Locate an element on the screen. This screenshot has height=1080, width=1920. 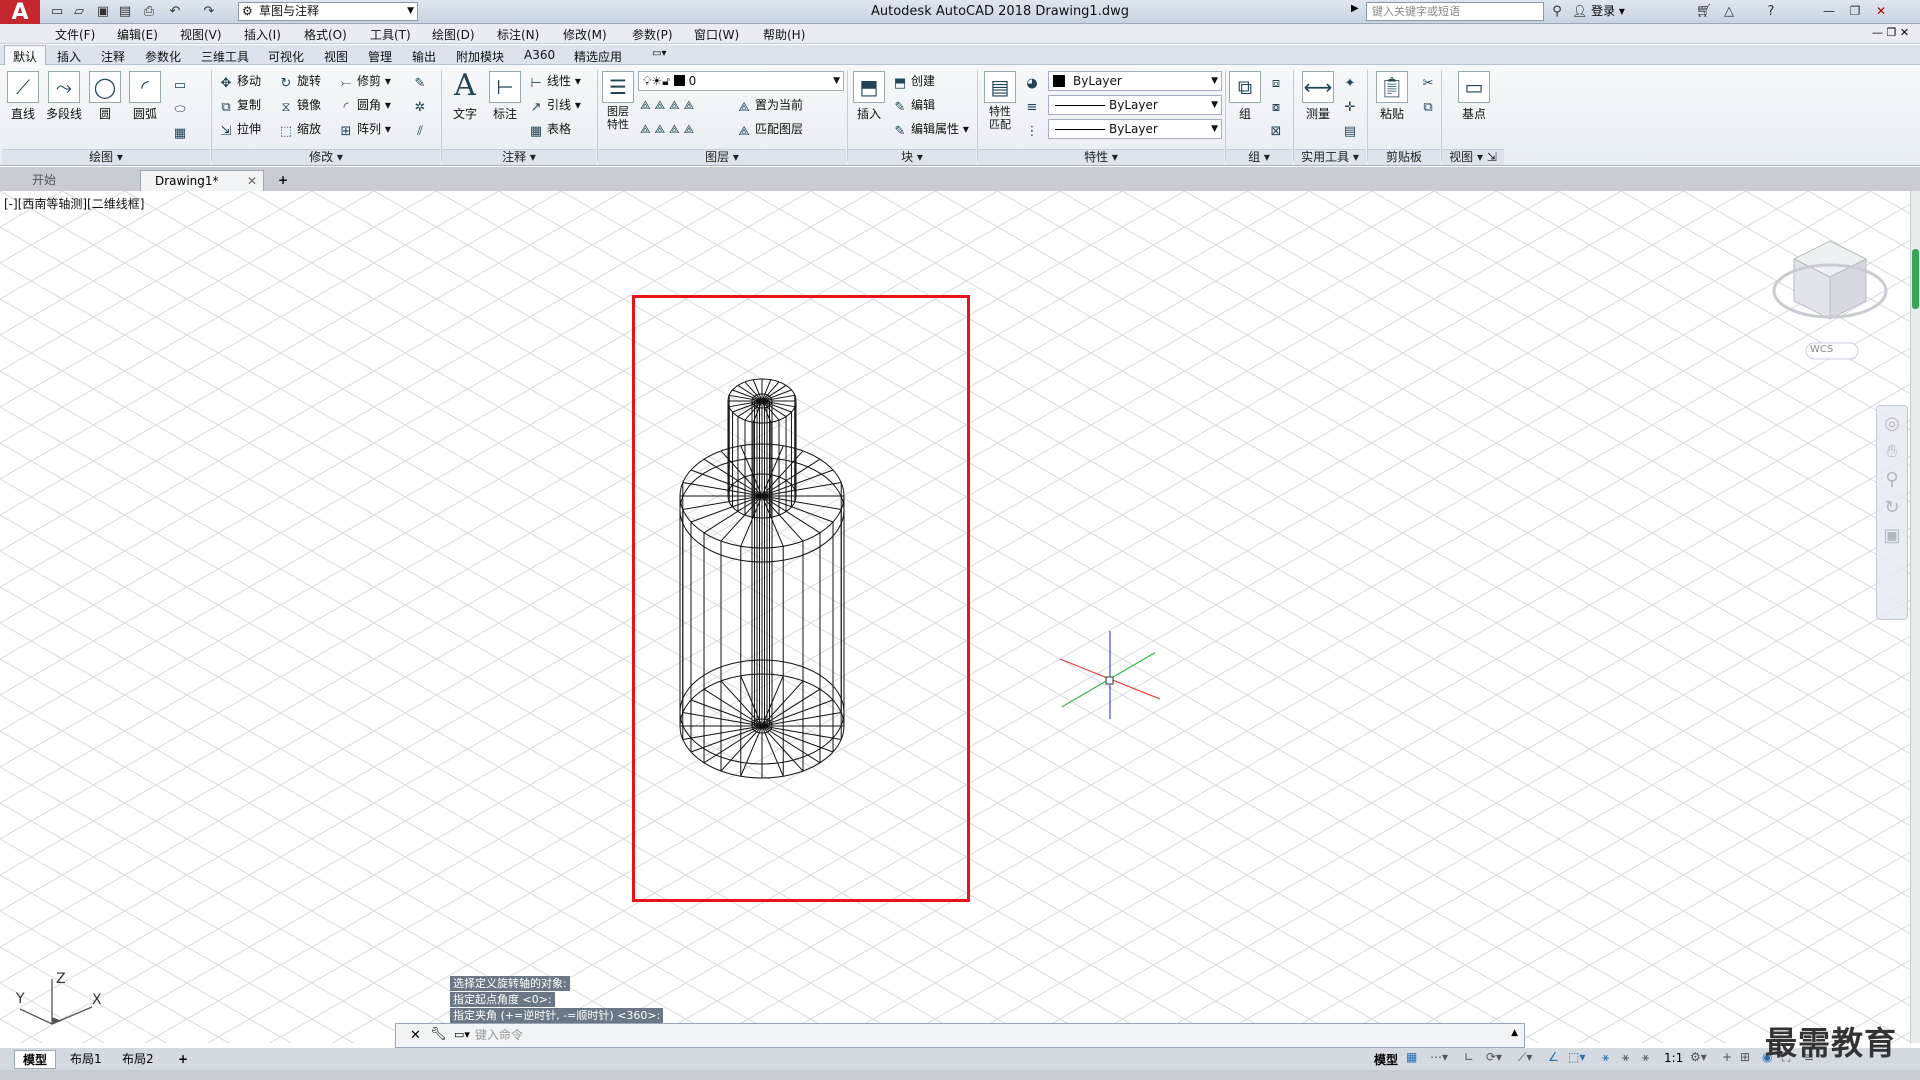
hatch-icon: ▦ is located at coordinates (181, 131).